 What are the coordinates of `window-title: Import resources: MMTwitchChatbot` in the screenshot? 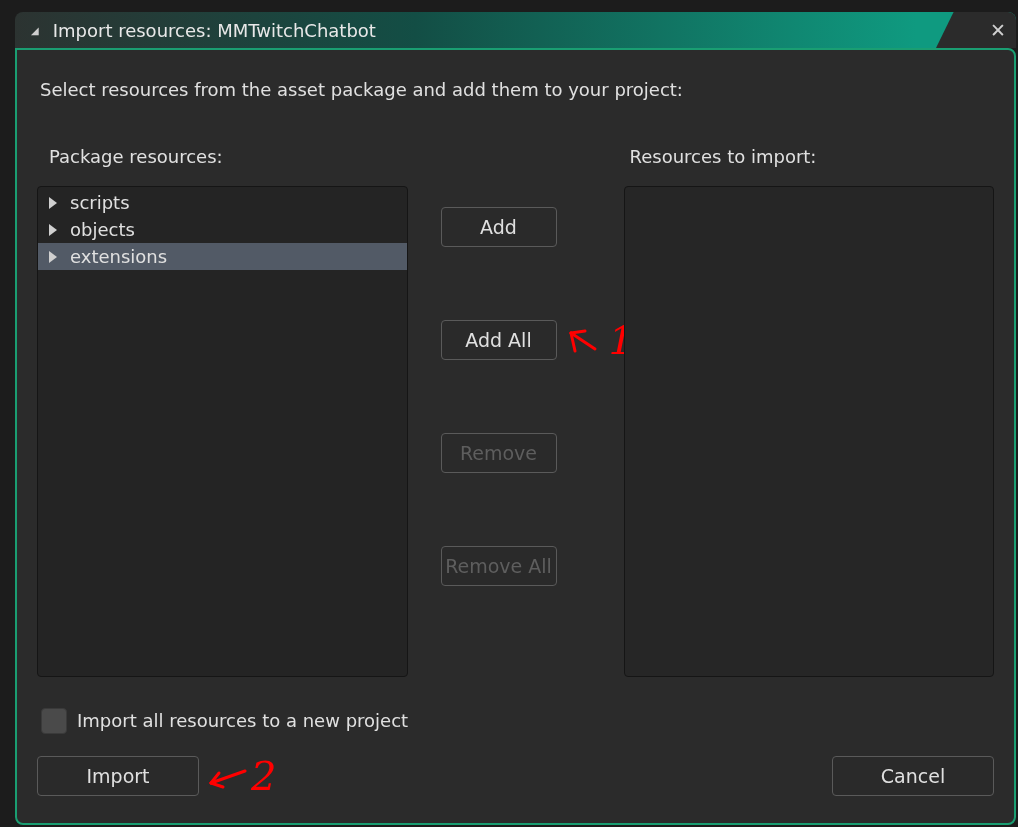 It's located at (214, 30).